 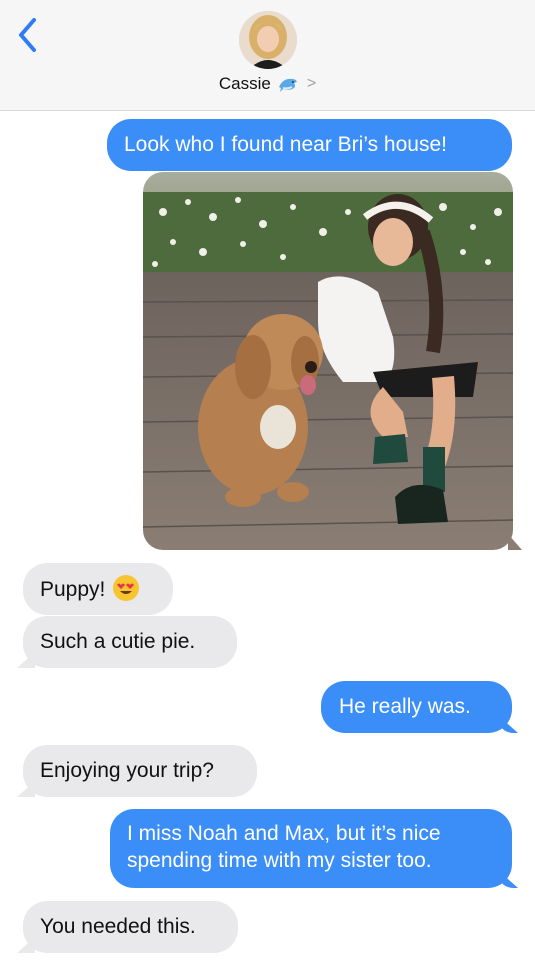 I want to click on contact-avatar, so click(x=268, y=40).